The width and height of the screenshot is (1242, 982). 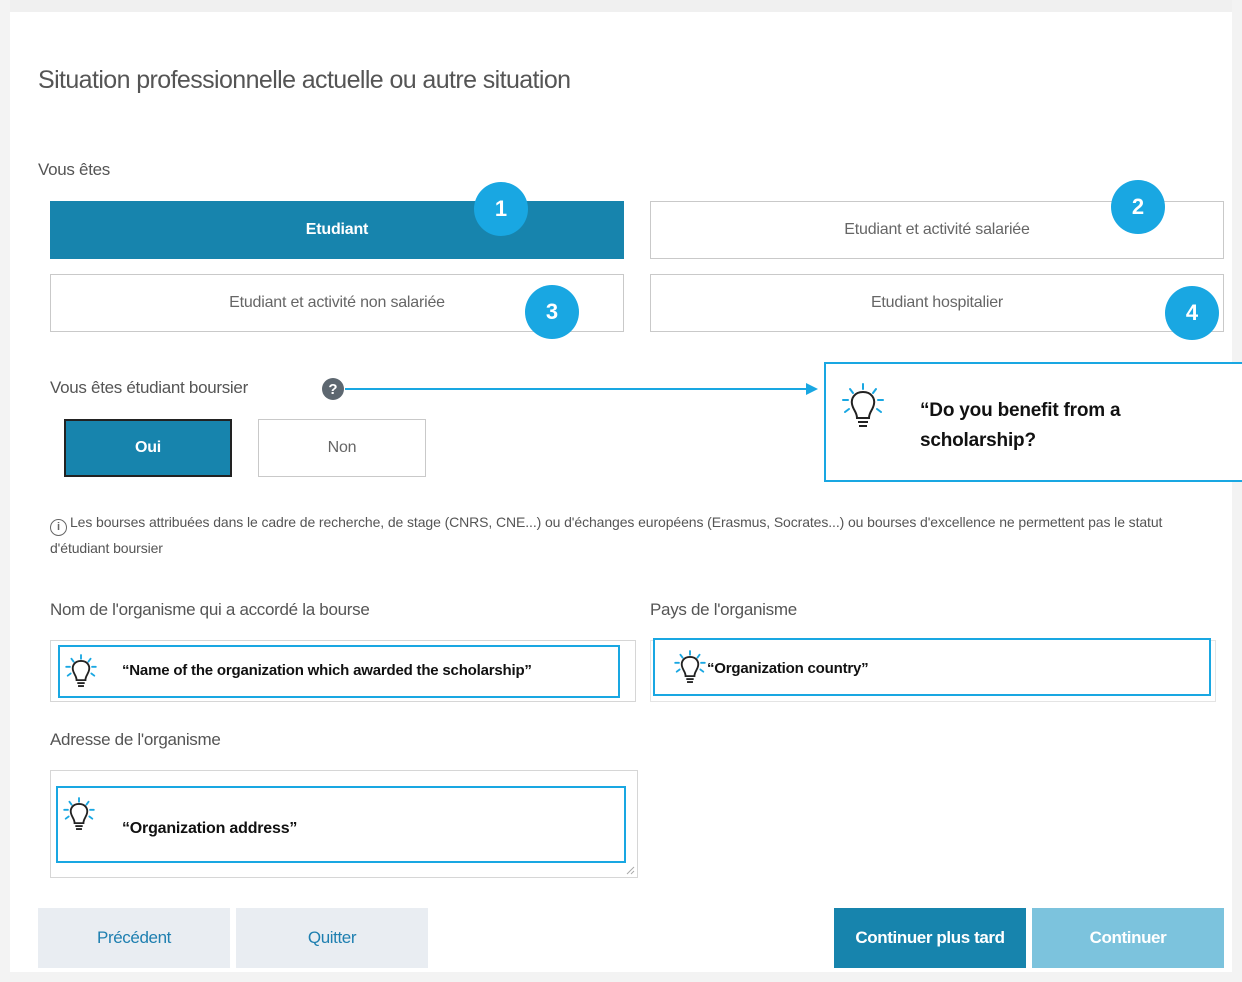 What do you see at coordinates (1192, 313) in the screenshot?
I see `step-badge-4: 4` at bounding box center [1192, 313].